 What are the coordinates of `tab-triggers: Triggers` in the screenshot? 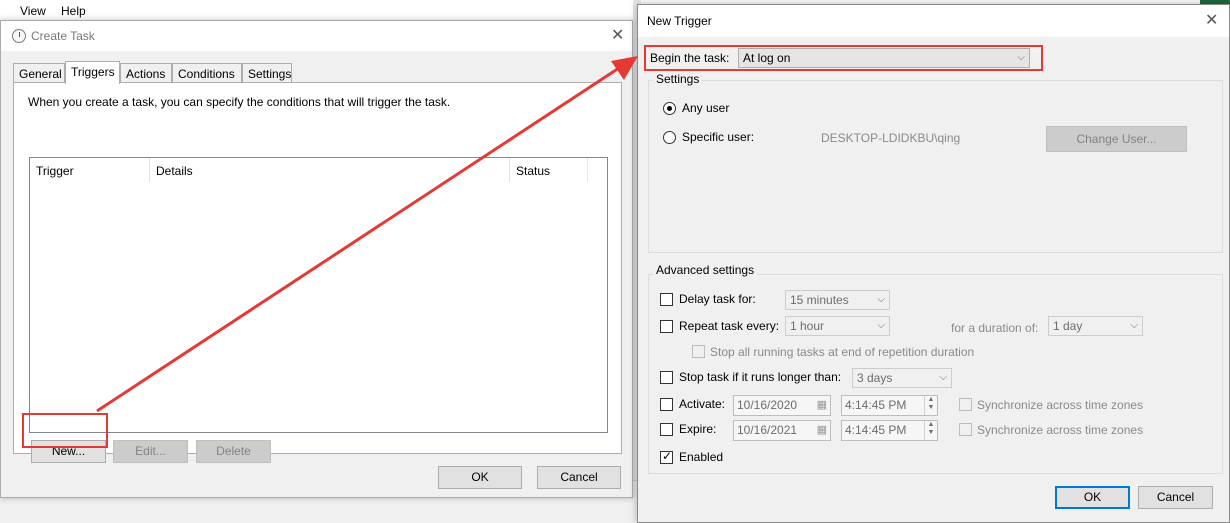 It's located at (92, 72).